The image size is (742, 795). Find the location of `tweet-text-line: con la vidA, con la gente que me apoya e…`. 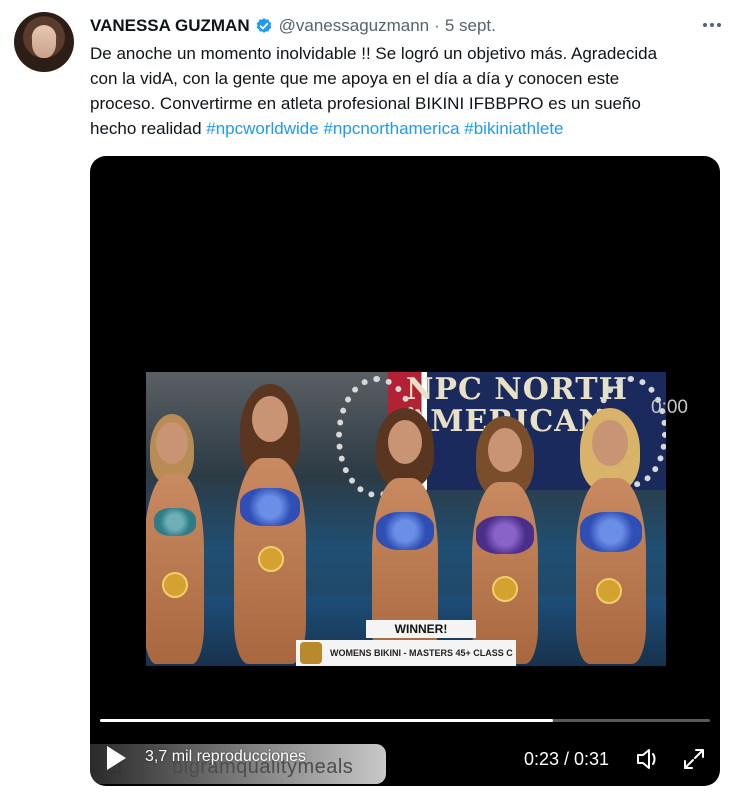

tweet-text-line: con la vidA, con la gente que me apoya e… is located at coordinates (355, 78).